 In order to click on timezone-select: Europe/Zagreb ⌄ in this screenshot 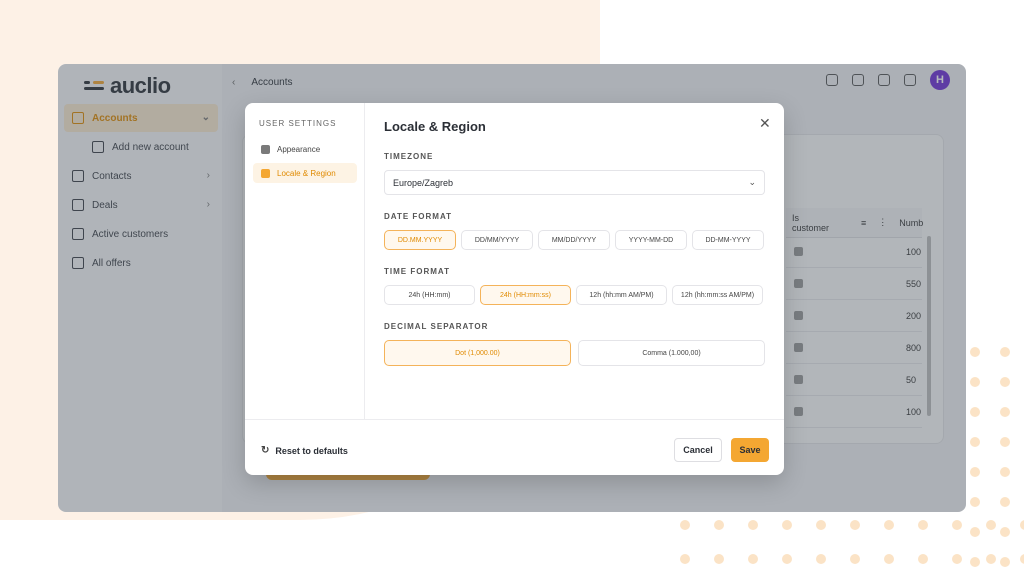, I will do `click(574, 182)`.